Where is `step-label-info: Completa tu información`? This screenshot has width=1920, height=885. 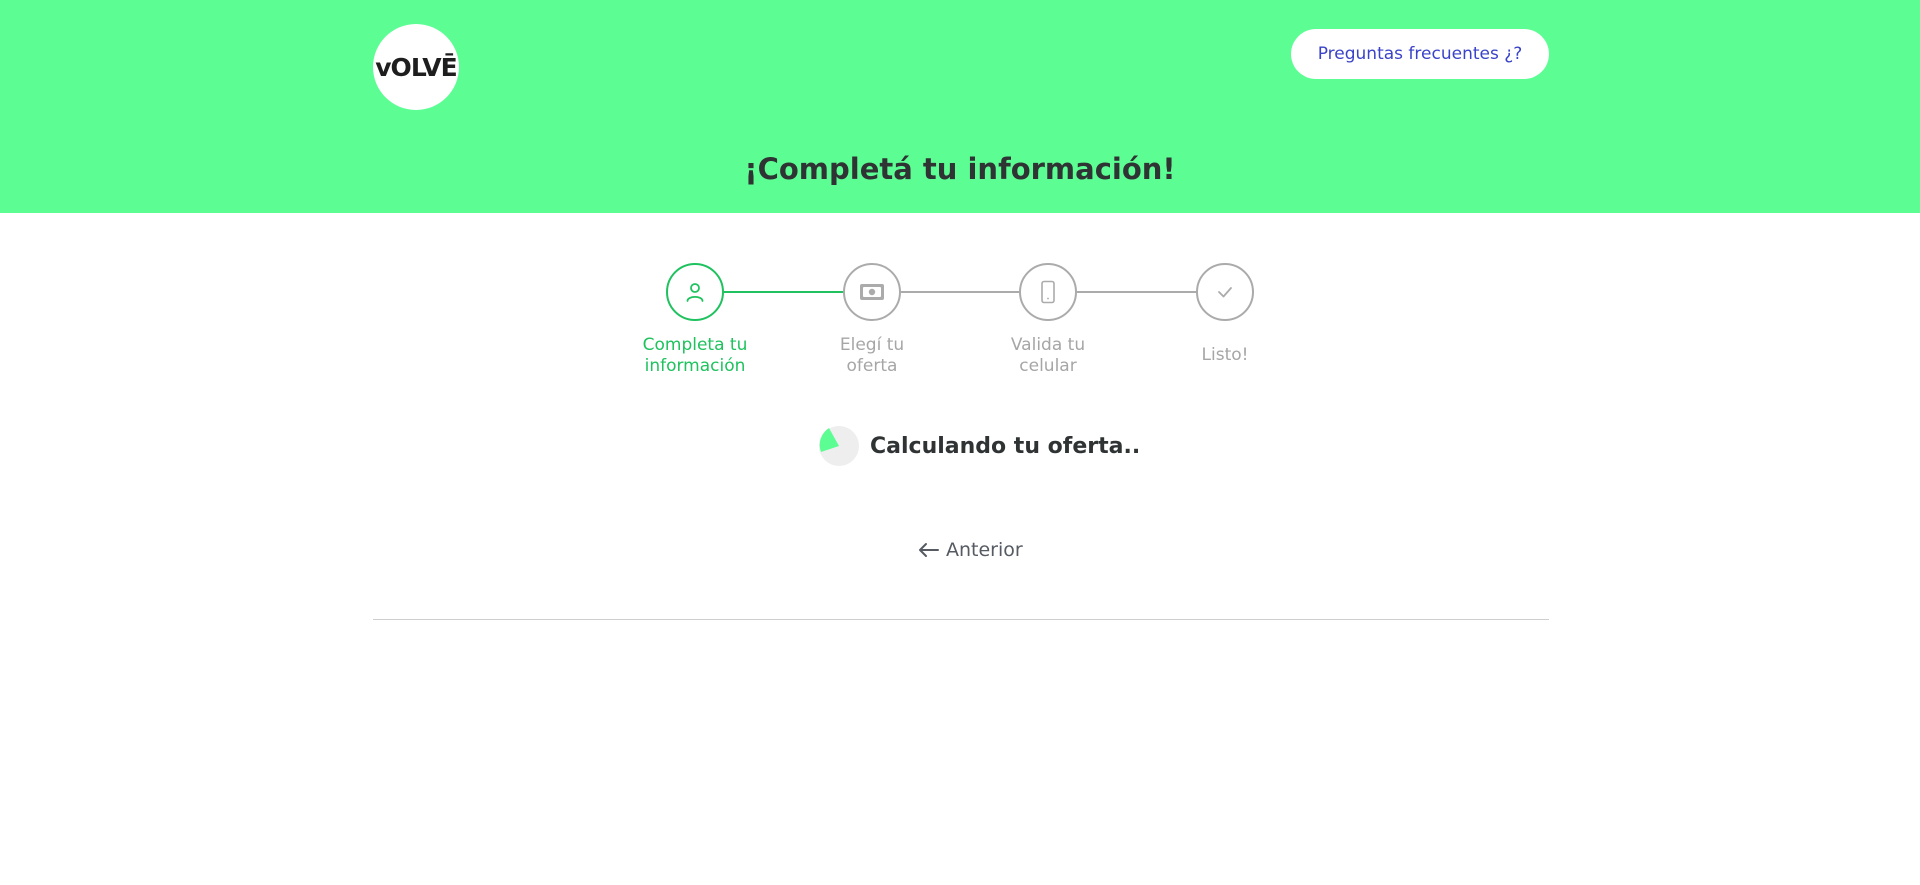 step-label-info: Completa tu información is located at coordinates (695, 355).